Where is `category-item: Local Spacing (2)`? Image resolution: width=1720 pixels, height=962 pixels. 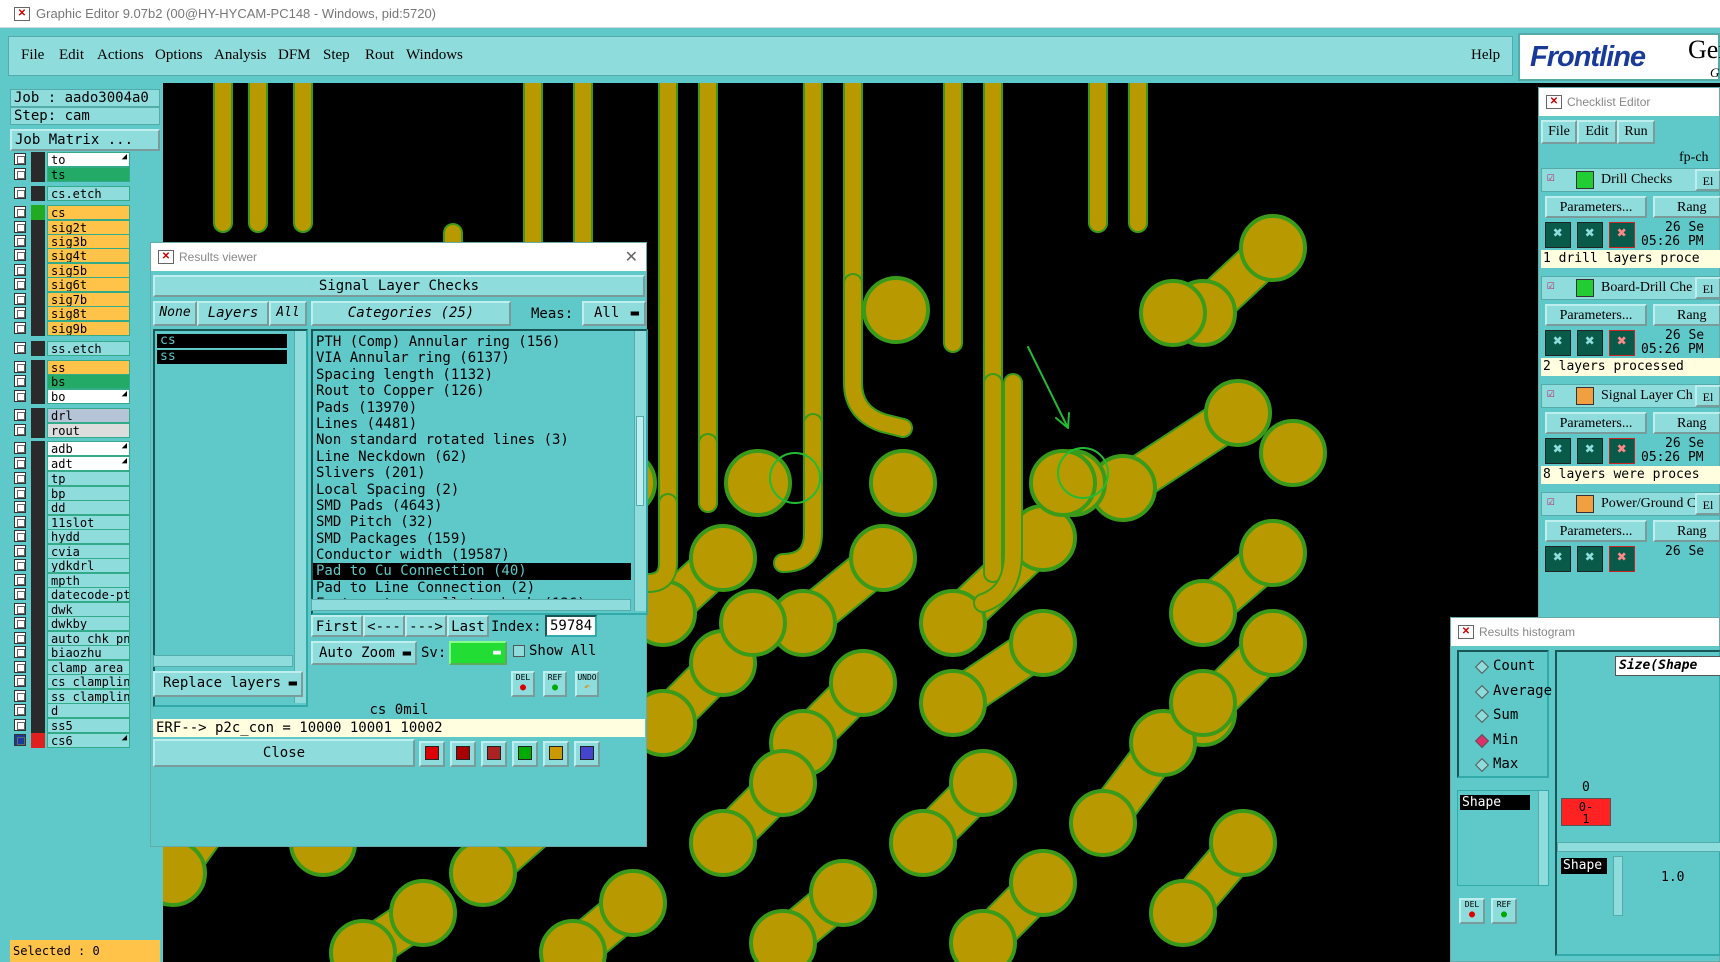
category-item: Local Spacing (2) is located at coordinates (472, 490).